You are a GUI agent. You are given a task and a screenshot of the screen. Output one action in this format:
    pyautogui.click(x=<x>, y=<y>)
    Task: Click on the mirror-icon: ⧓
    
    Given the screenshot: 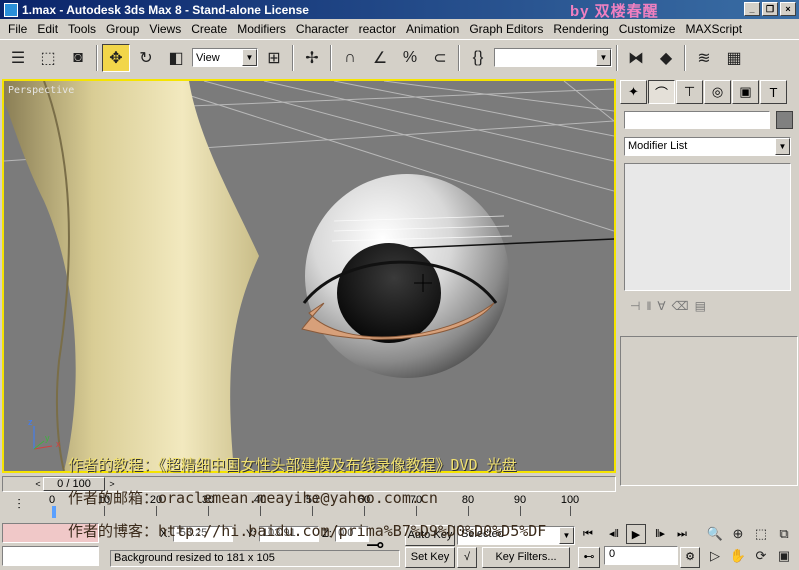 What is the action you would take?
    pyautogui.click(x=636, y=58)
    